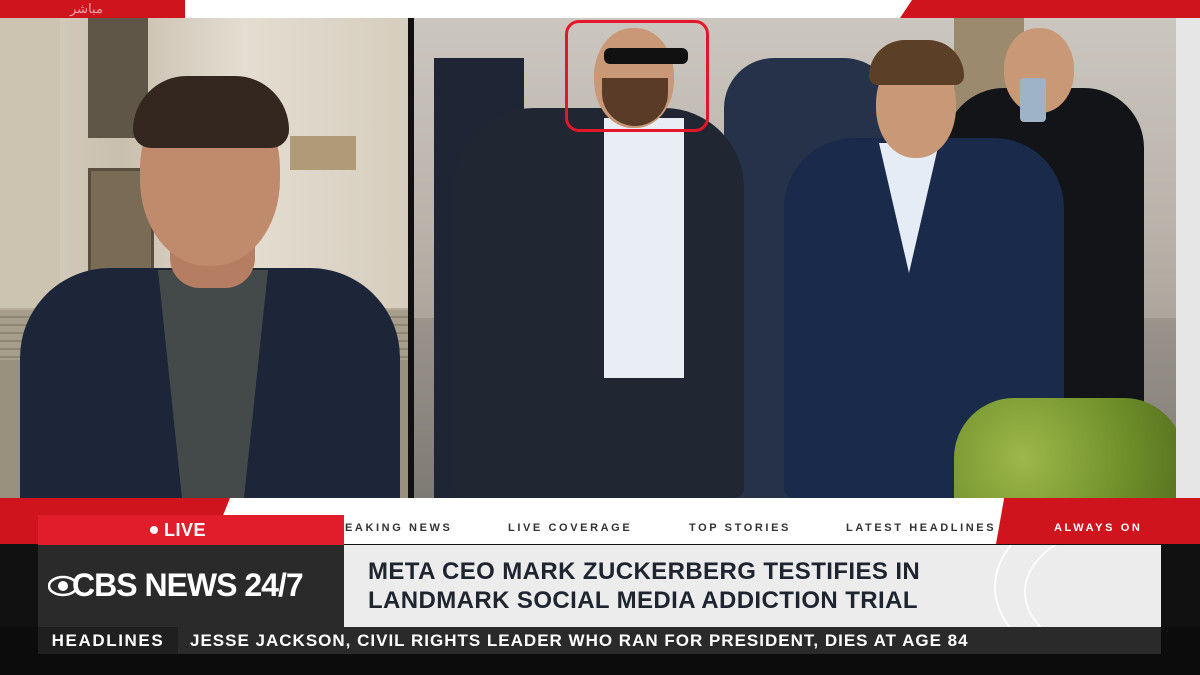 Image resolution: width=1200 pixels, height=675 pixels. Describe the element at coordinates (600, 9) in the screenshot. I see `top-banner: مباشر` at that location.